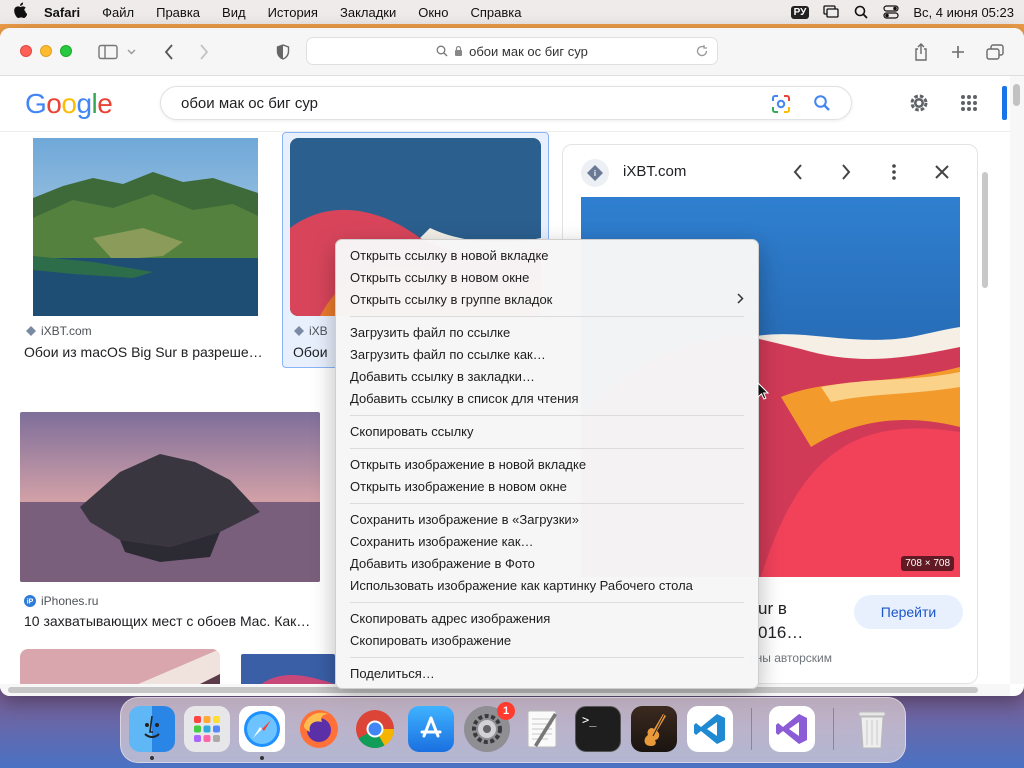 The height and width of the screenshot is (768, 1024). I want to click on privacy-shield-icon, so click(283, 52).